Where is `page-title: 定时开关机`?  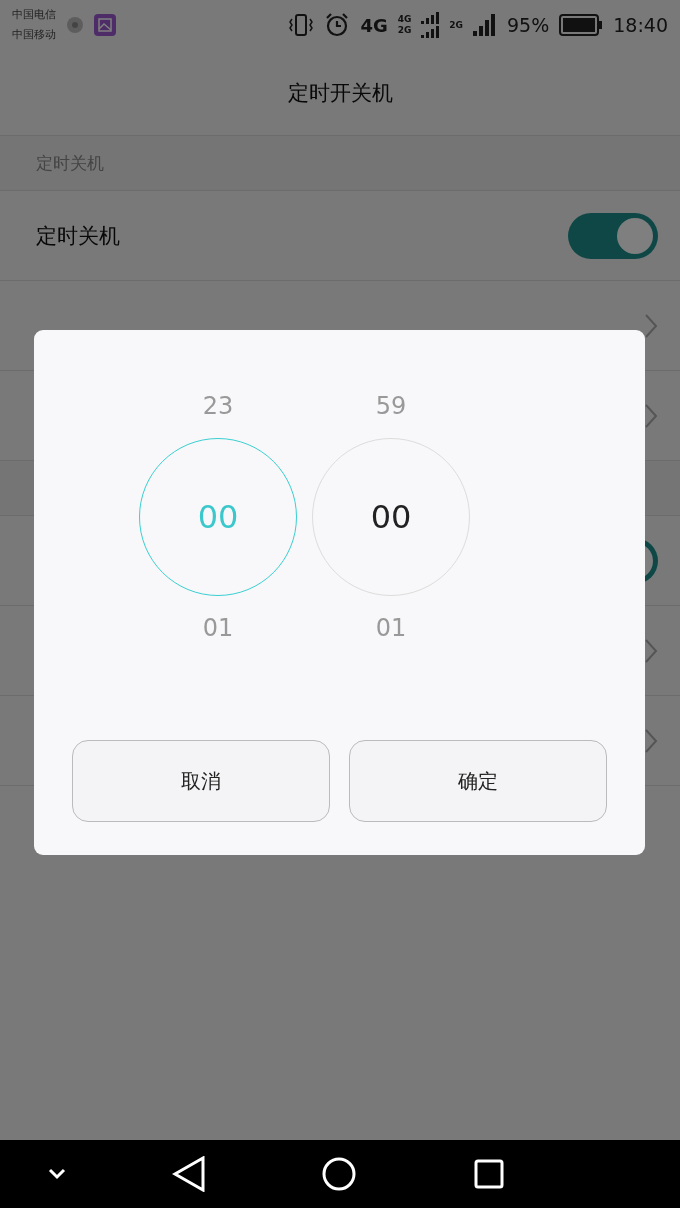 page-title: 定时开关机 is located at coordinates (340, 93).